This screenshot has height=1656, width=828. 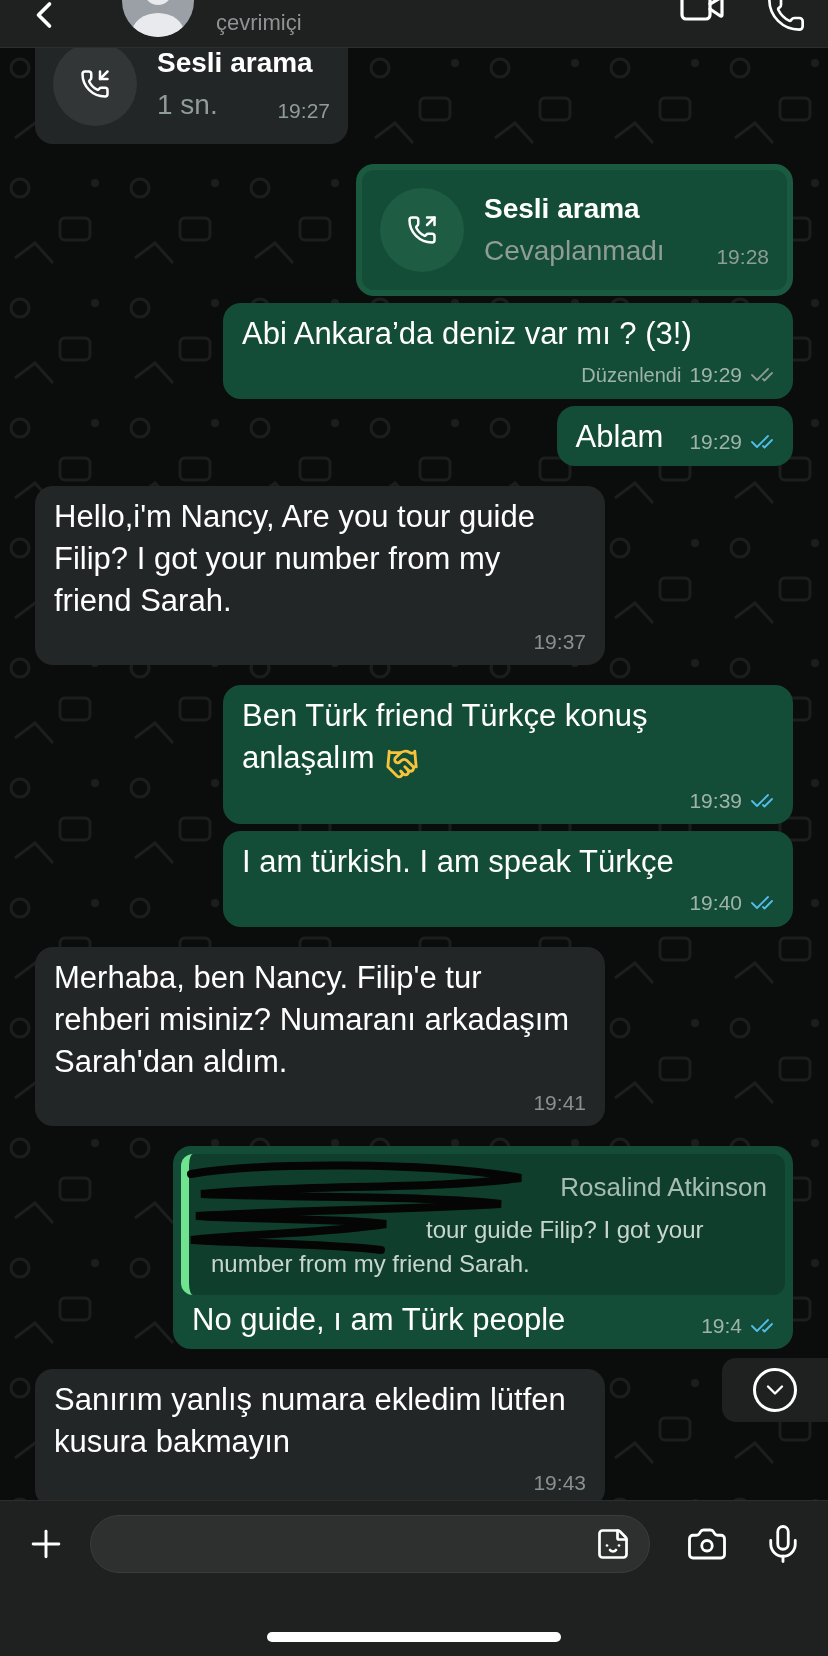 What do you see at coordinates (574, 251) in the screenshot?
I see `call-detail: Cevaplanmadı` at bounding box center [574, 251].